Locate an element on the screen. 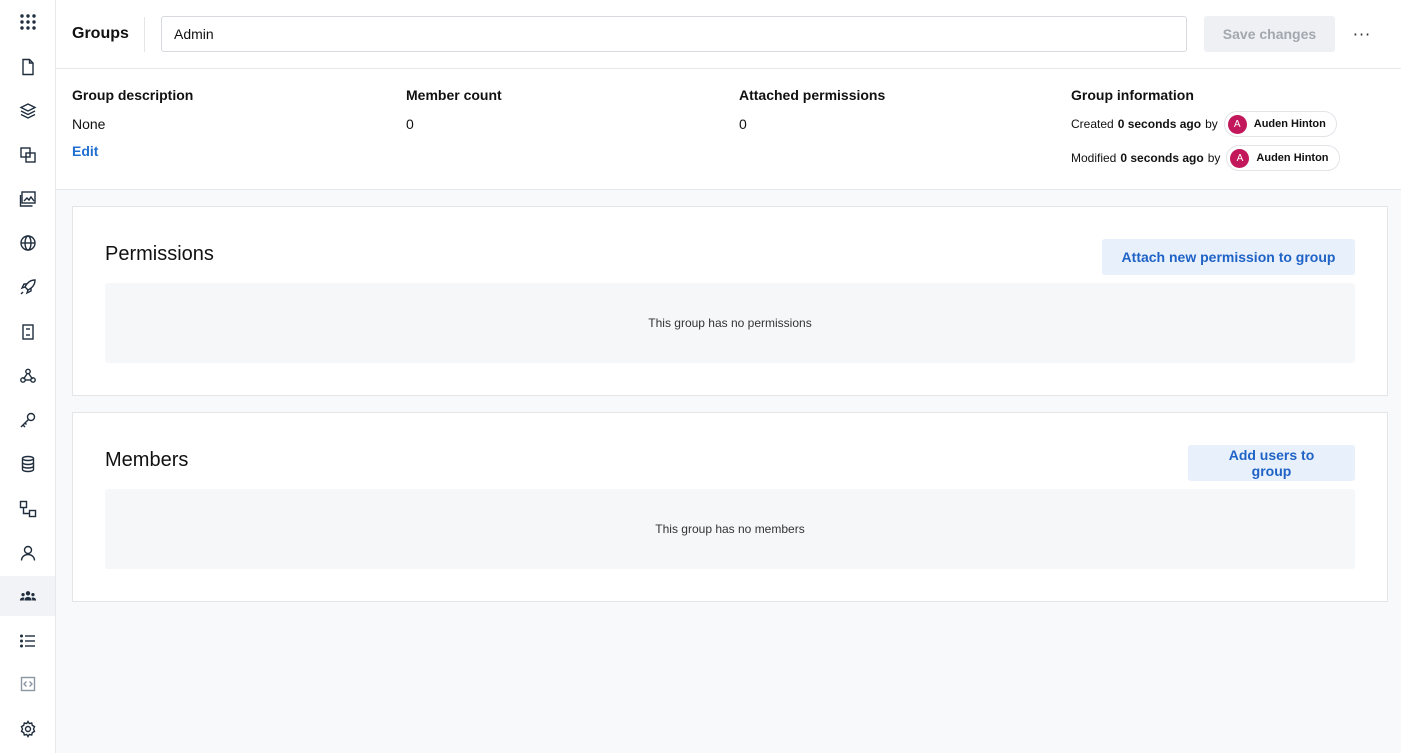 The image size is (1401, 753). apps-grid-icon is located at coordinates (27, 22).